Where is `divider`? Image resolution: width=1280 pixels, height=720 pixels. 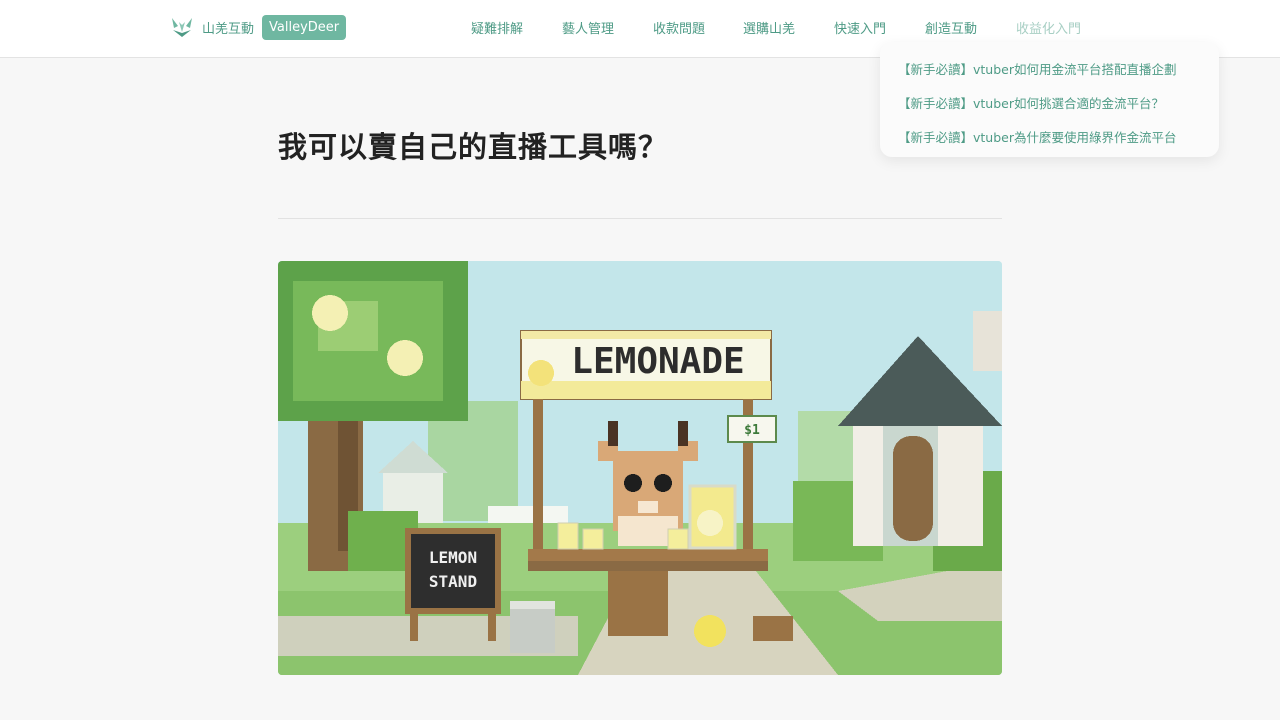
divider is located at coordinates (640, 218).